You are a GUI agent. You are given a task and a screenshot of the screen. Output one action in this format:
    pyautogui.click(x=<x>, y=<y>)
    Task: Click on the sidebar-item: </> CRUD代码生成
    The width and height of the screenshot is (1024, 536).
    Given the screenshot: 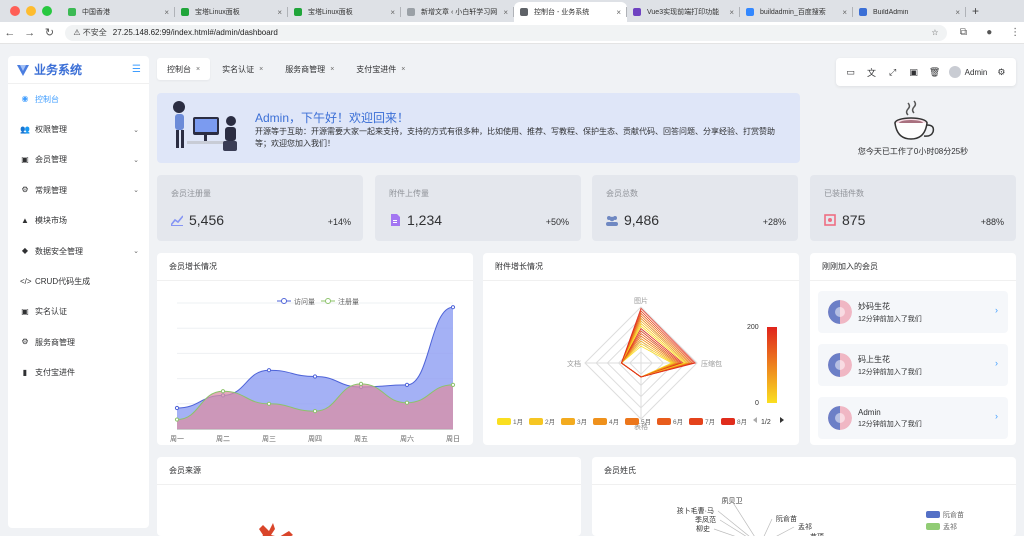 What is the action you would take?
    pyautogui.click(x=78, y=281)
    